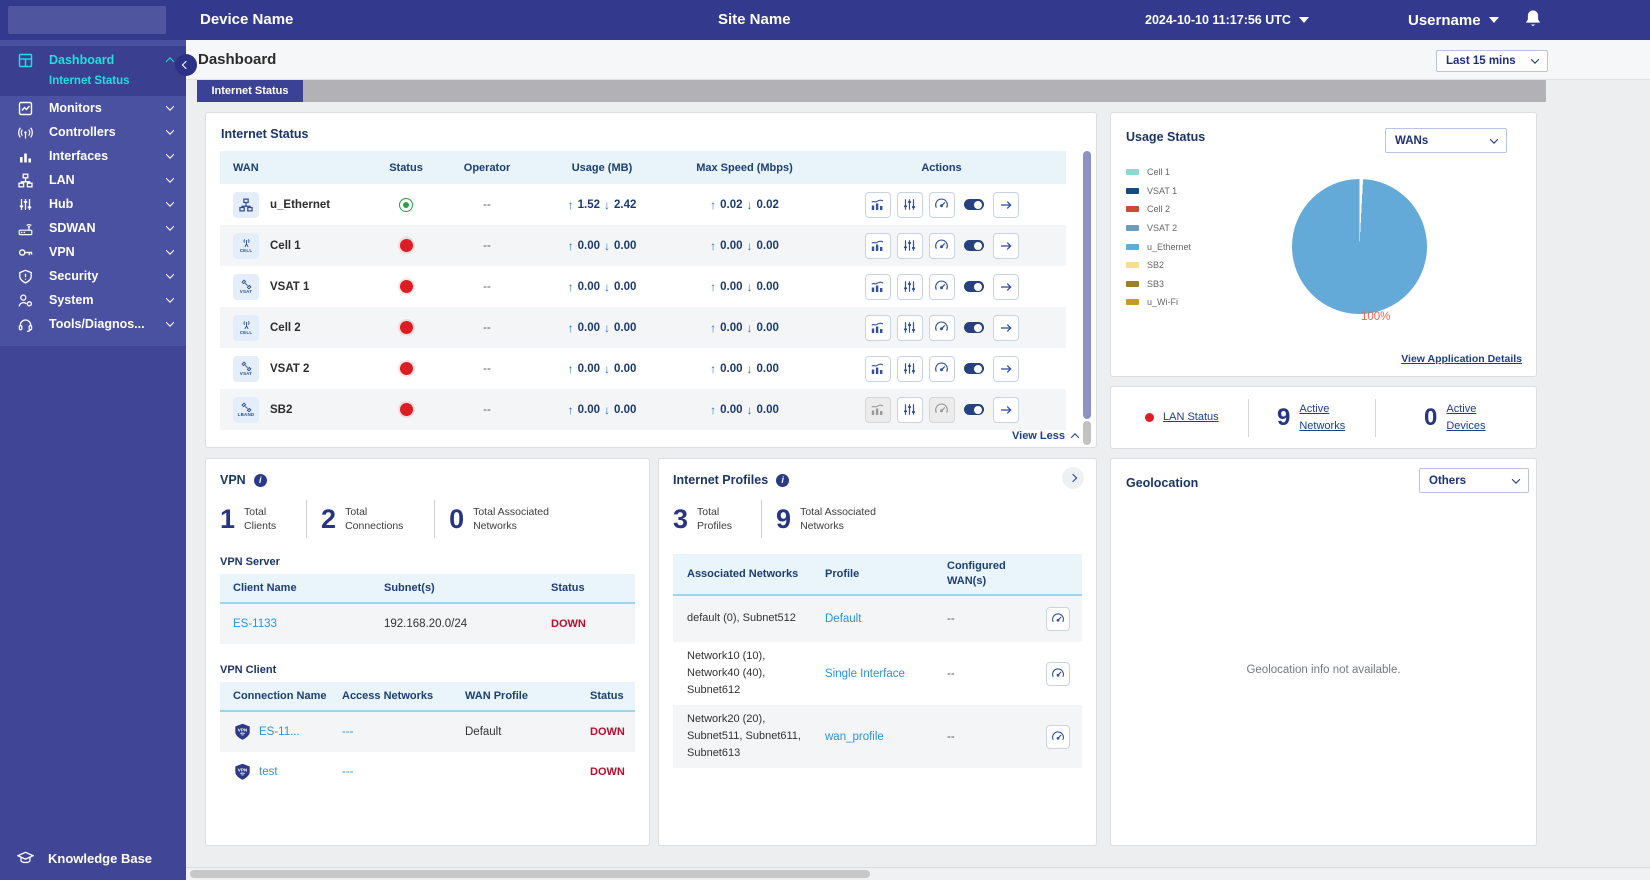 The width and height of the screenshot is (1650, 880). I want to click on view-less-link: View Less, so click(1046, 436).